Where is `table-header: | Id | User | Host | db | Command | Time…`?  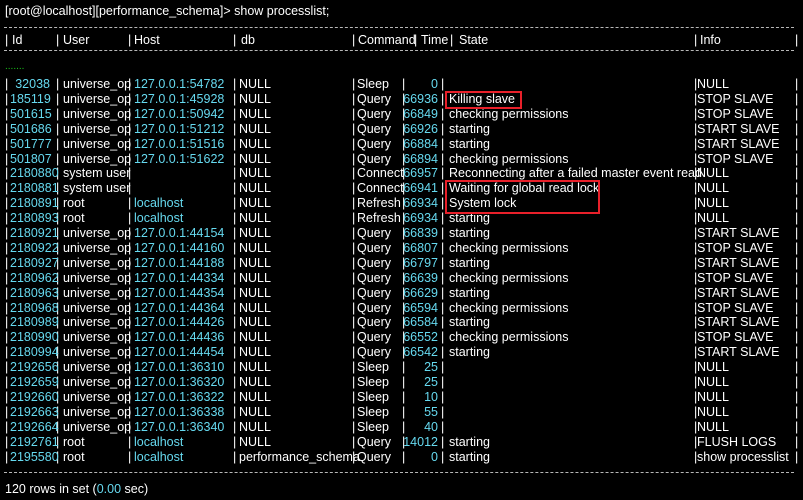
table-header: | Id | User | Host | db | Command | Time… is located at coordinates (402, 40).